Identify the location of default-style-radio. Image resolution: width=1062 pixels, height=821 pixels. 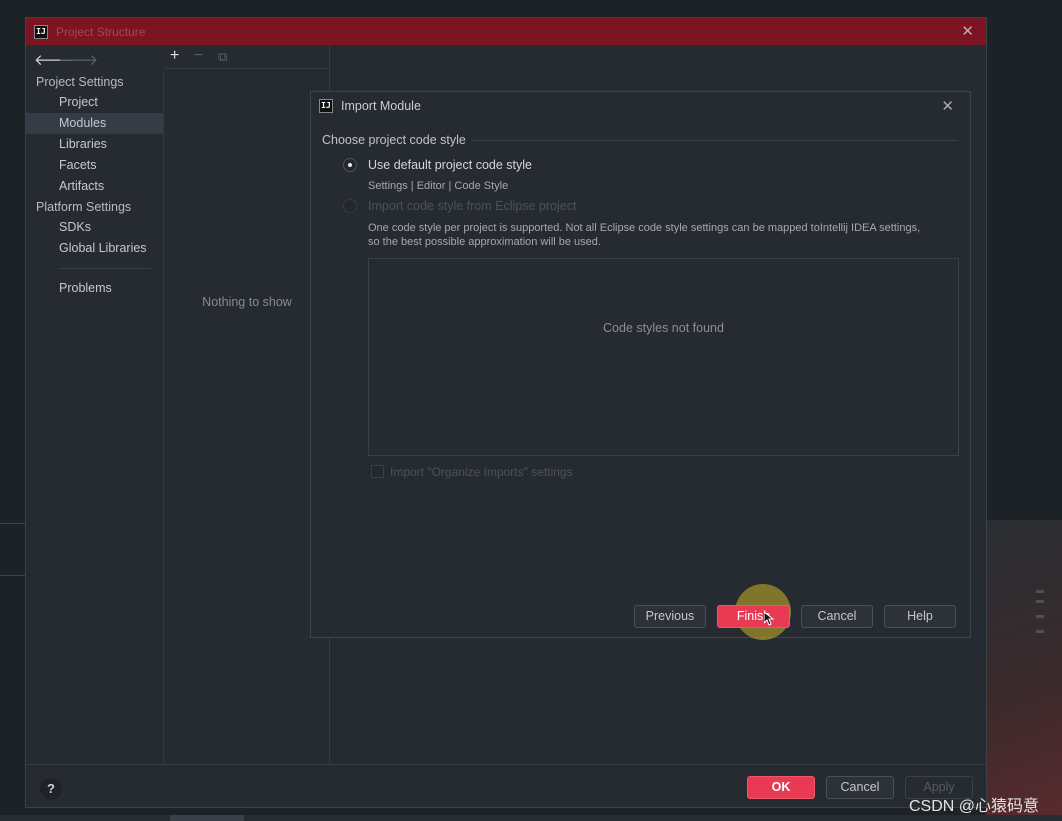
(350, 165).